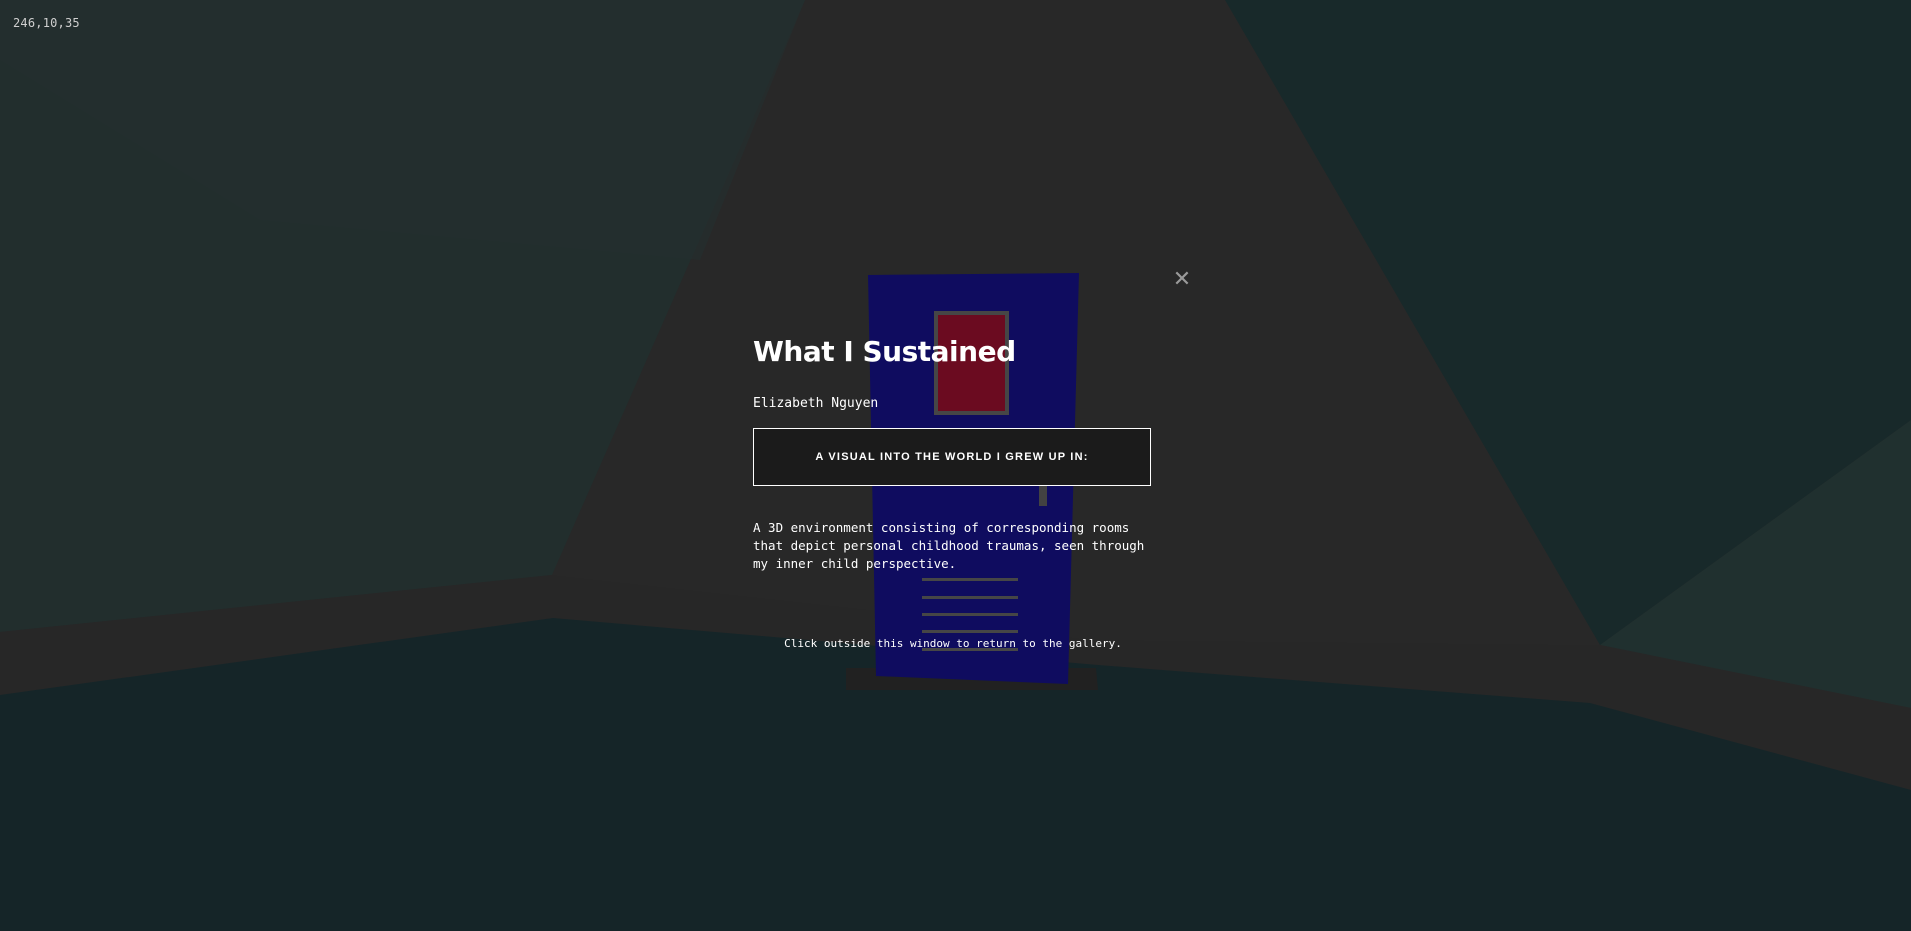  I want to click on artwork-title: What I Sustained, so click(884, 351).